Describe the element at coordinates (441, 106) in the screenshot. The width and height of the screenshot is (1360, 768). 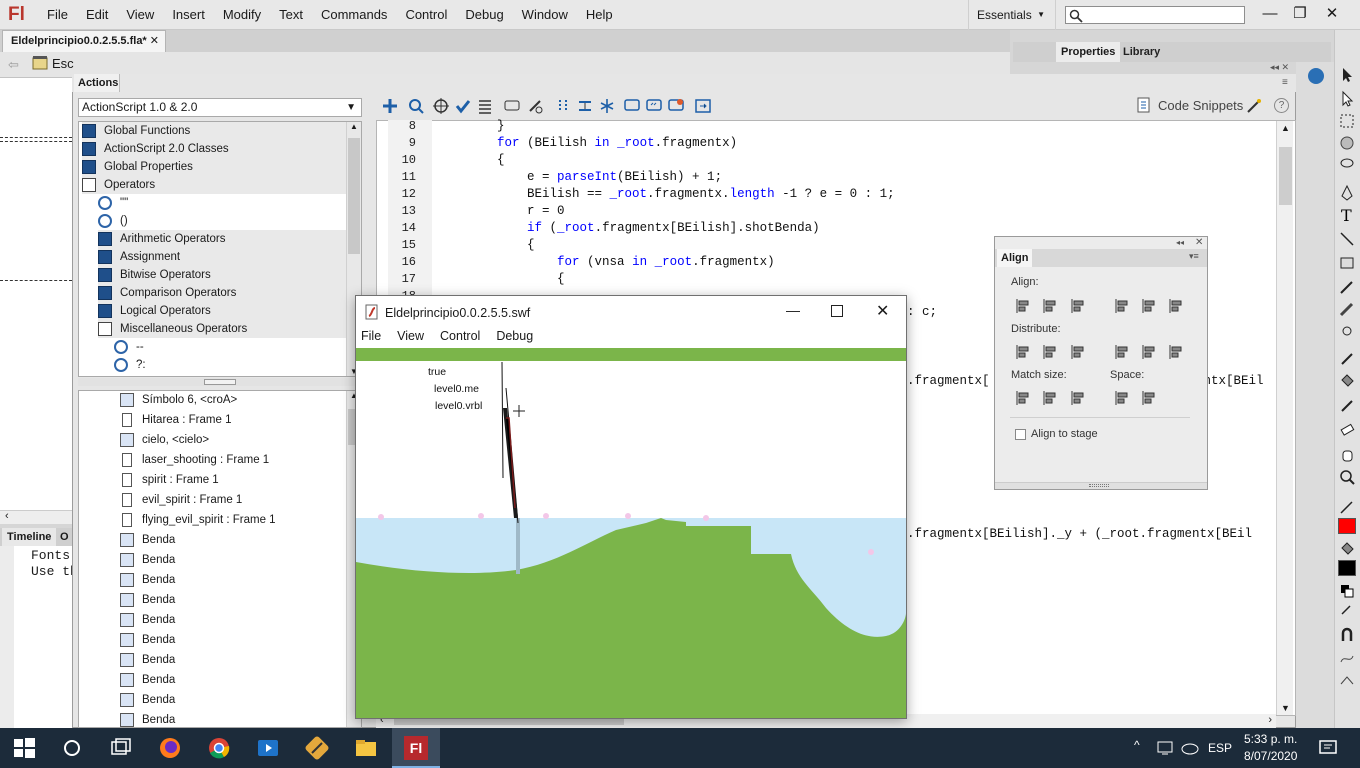
I see `insert-target-path-icon` at that location.